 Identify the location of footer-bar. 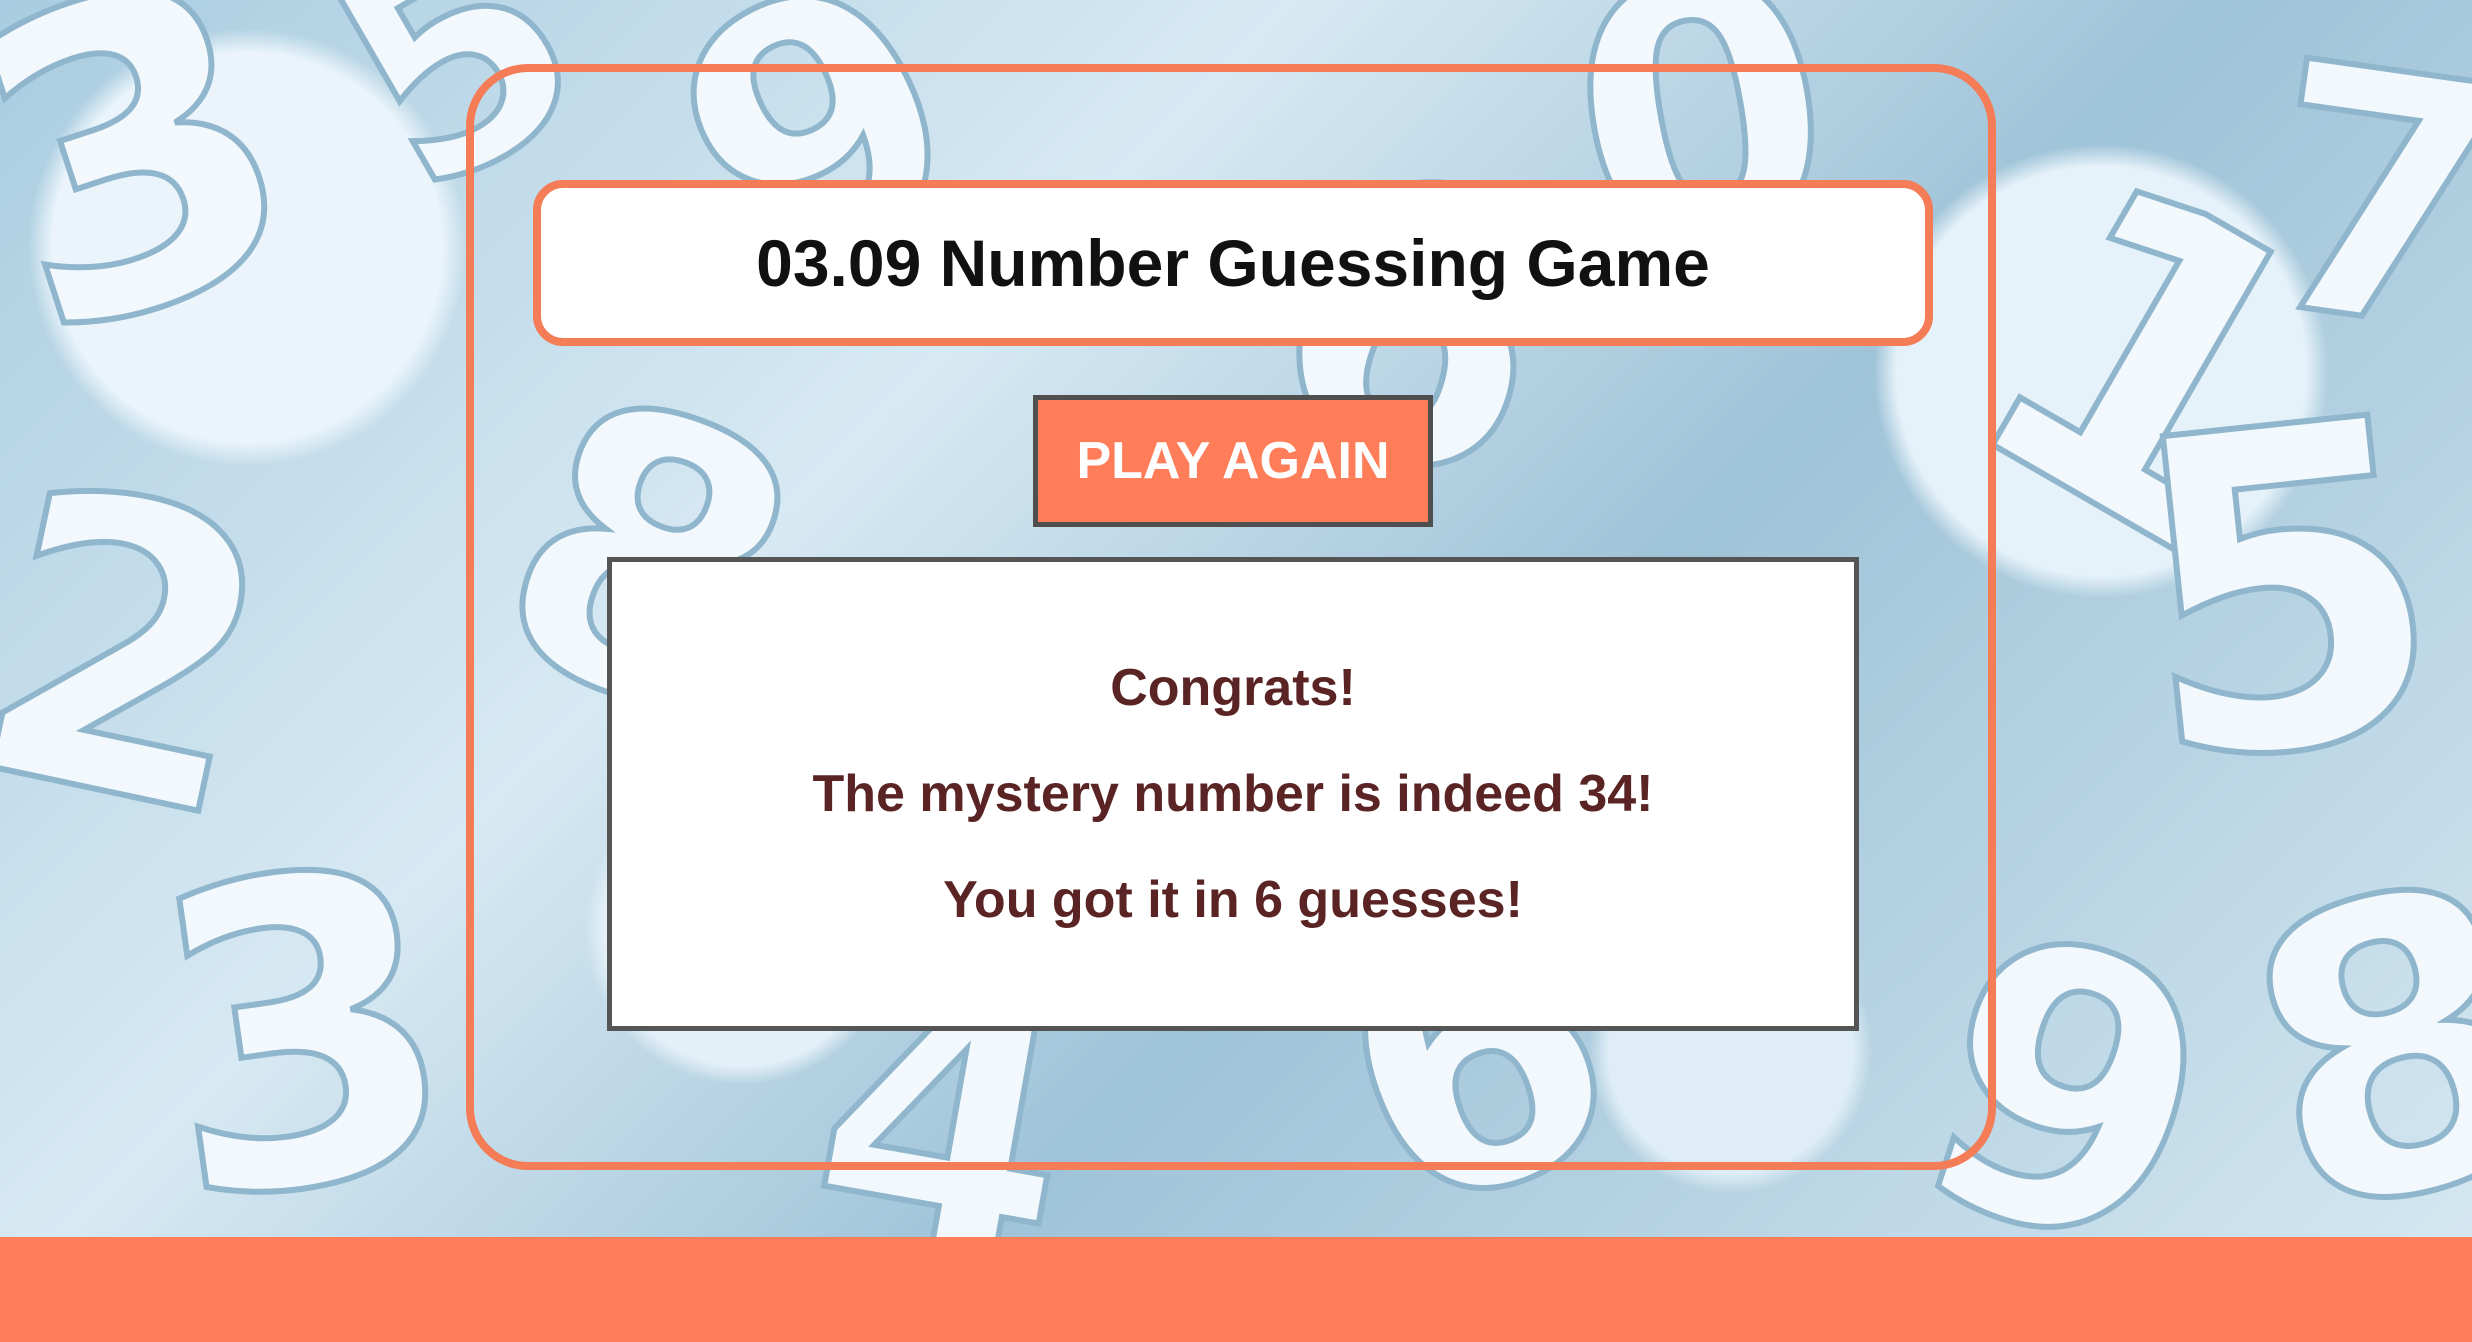
(1236, 1289).